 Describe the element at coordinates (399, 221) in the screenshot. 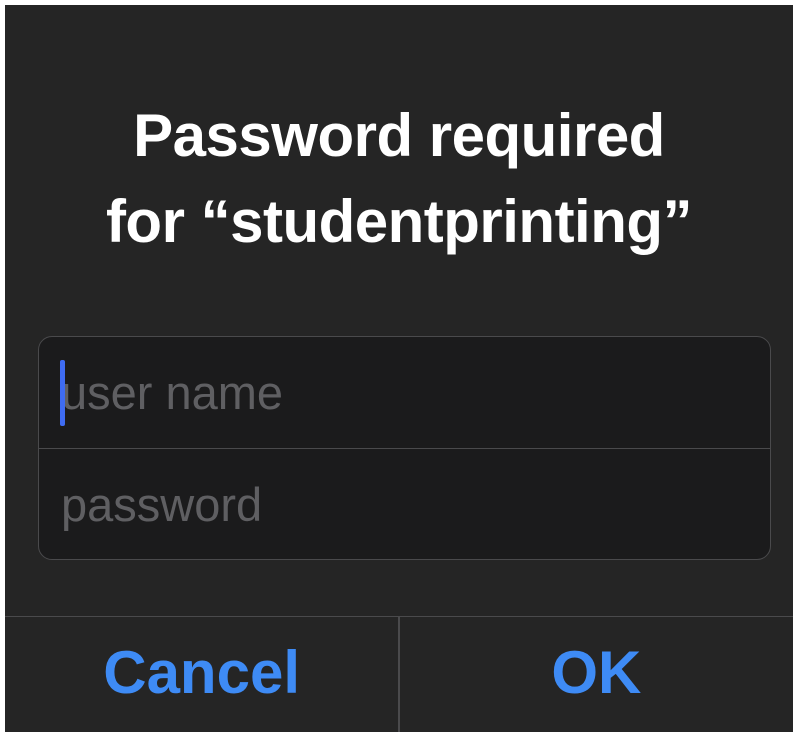

I see `dialog-title-line-2: for “studentprinting”` at that location.